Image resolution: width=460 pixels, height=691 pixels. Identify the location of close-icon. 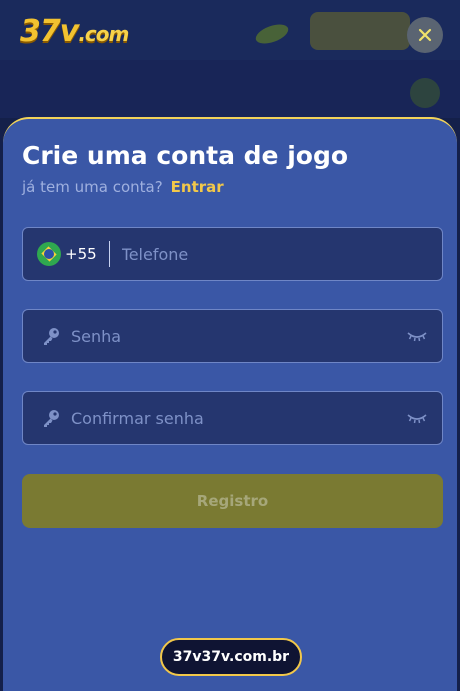
(425, 35).